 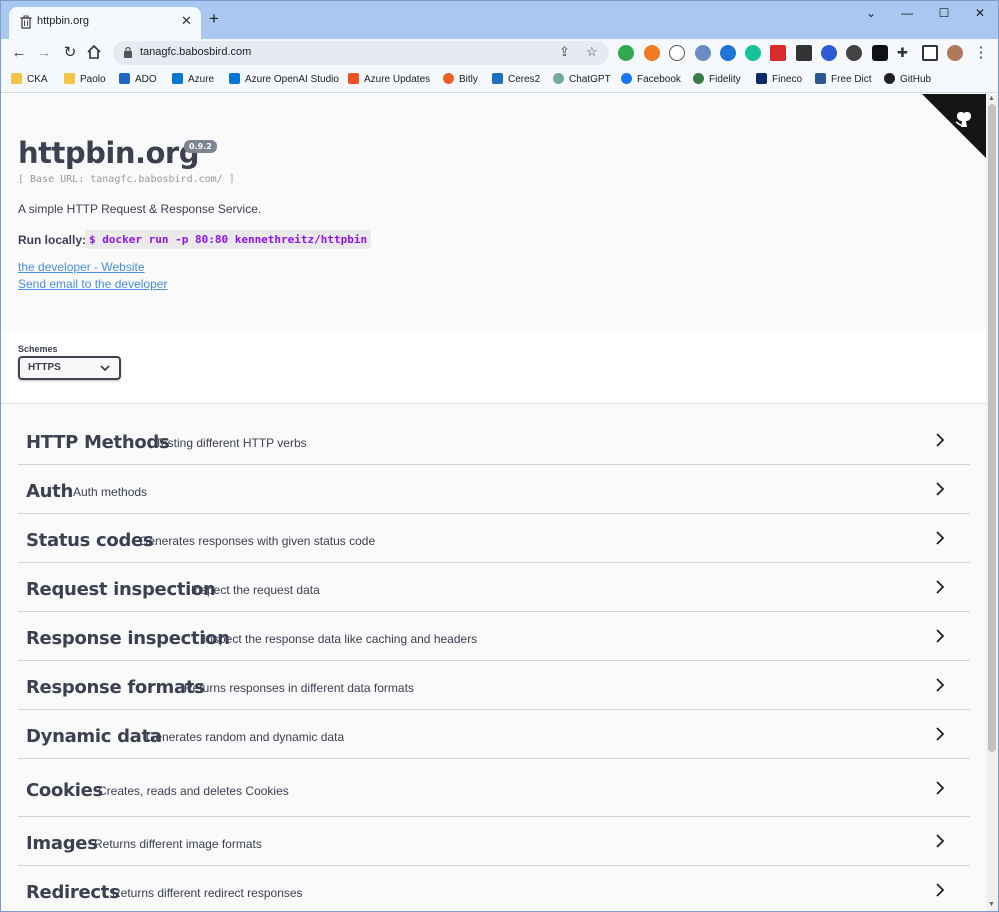 What do you see at coordinates (124, 78) in the screenshot?
I see `ado-icon` at bounding box center [124, 78].